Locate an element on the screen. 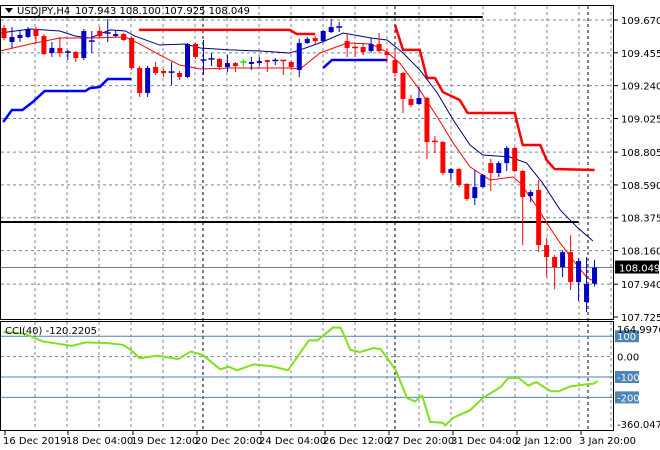 The height and width of the screenshot is (450, 660). ohlc-readout: 107.943 108.100 107.925 108.049 is located at coordinates (162, 11).